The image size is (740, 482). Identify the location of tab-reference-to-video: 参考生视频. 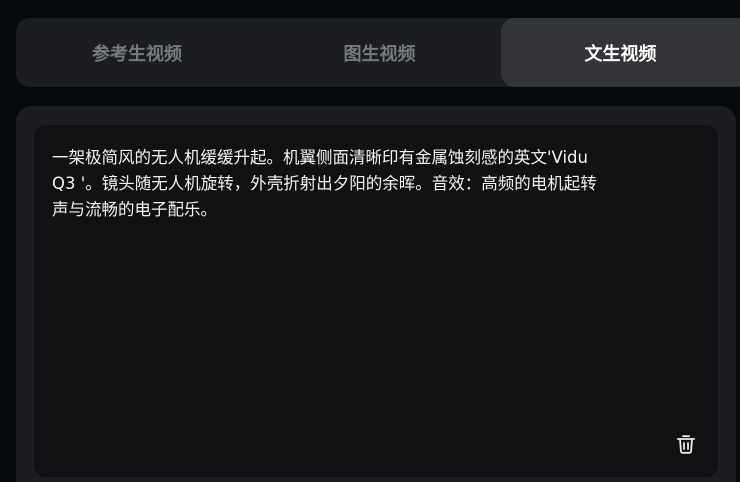
(137, 52).